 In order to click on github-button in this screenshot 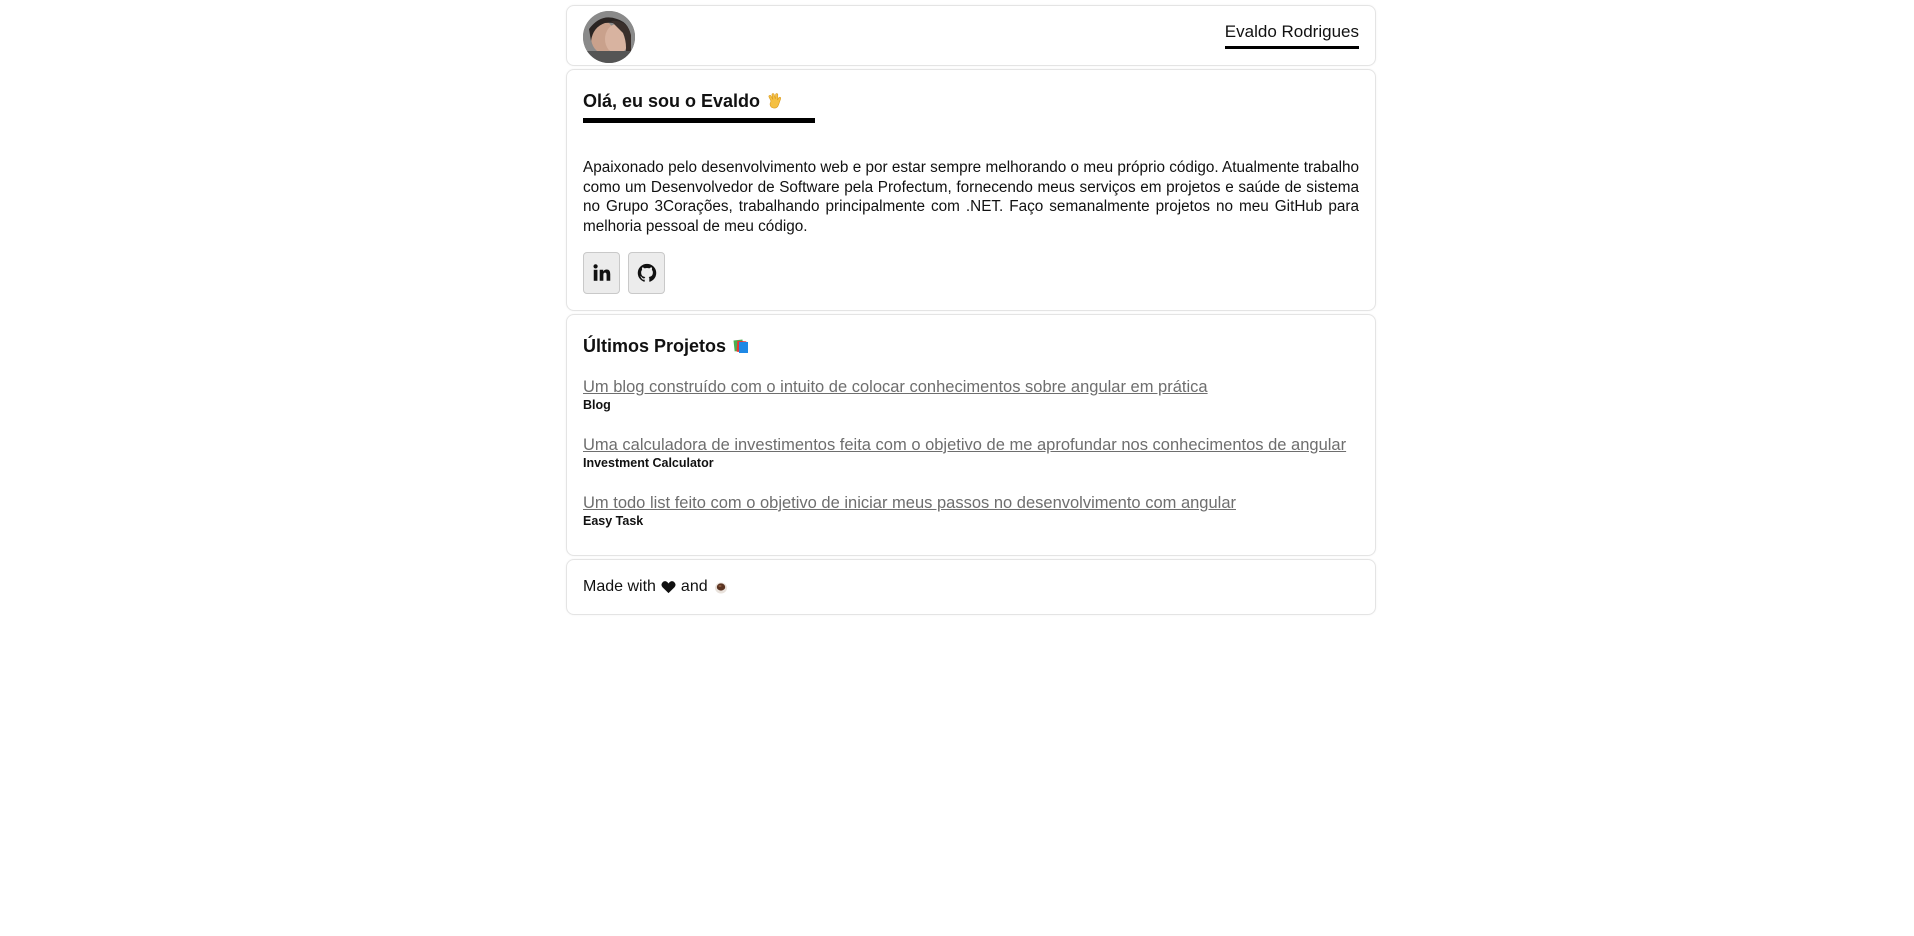, I will do `click(646, 273)`.